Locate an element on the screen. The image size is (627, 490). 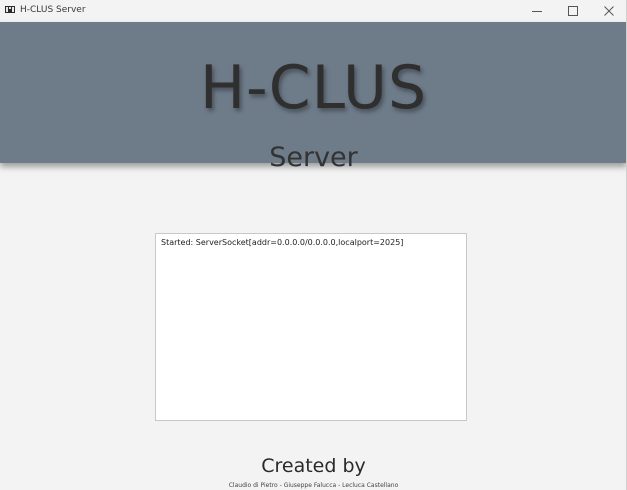
close-button is located at coordinates (609, 10).